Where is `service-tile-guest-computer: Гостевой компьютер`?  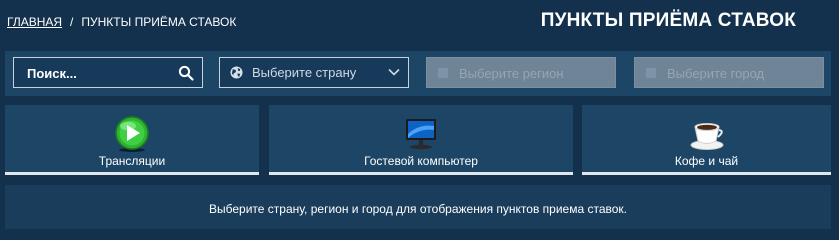 service-tile-guest-computer: Гостевой компьютер is located at coordinates (421, 140).